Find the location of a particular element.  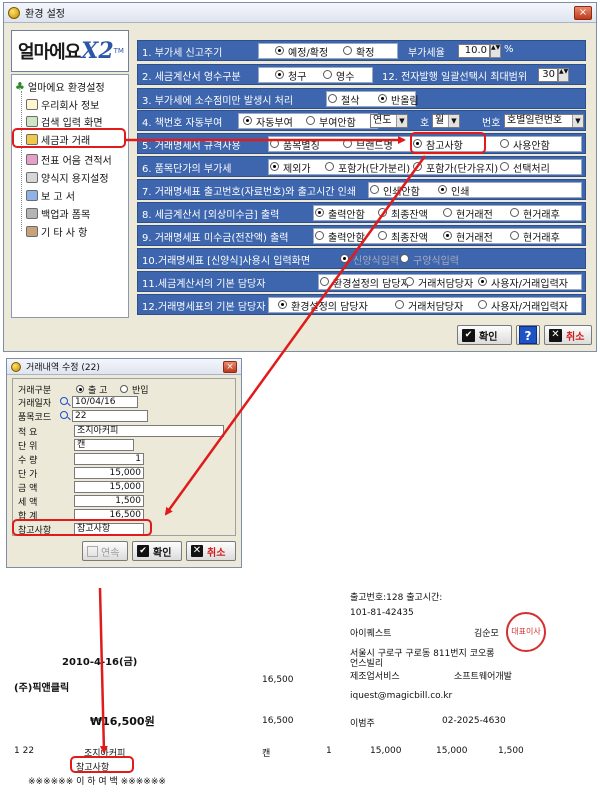

continuous-icon is located at coordinates (92, 551).